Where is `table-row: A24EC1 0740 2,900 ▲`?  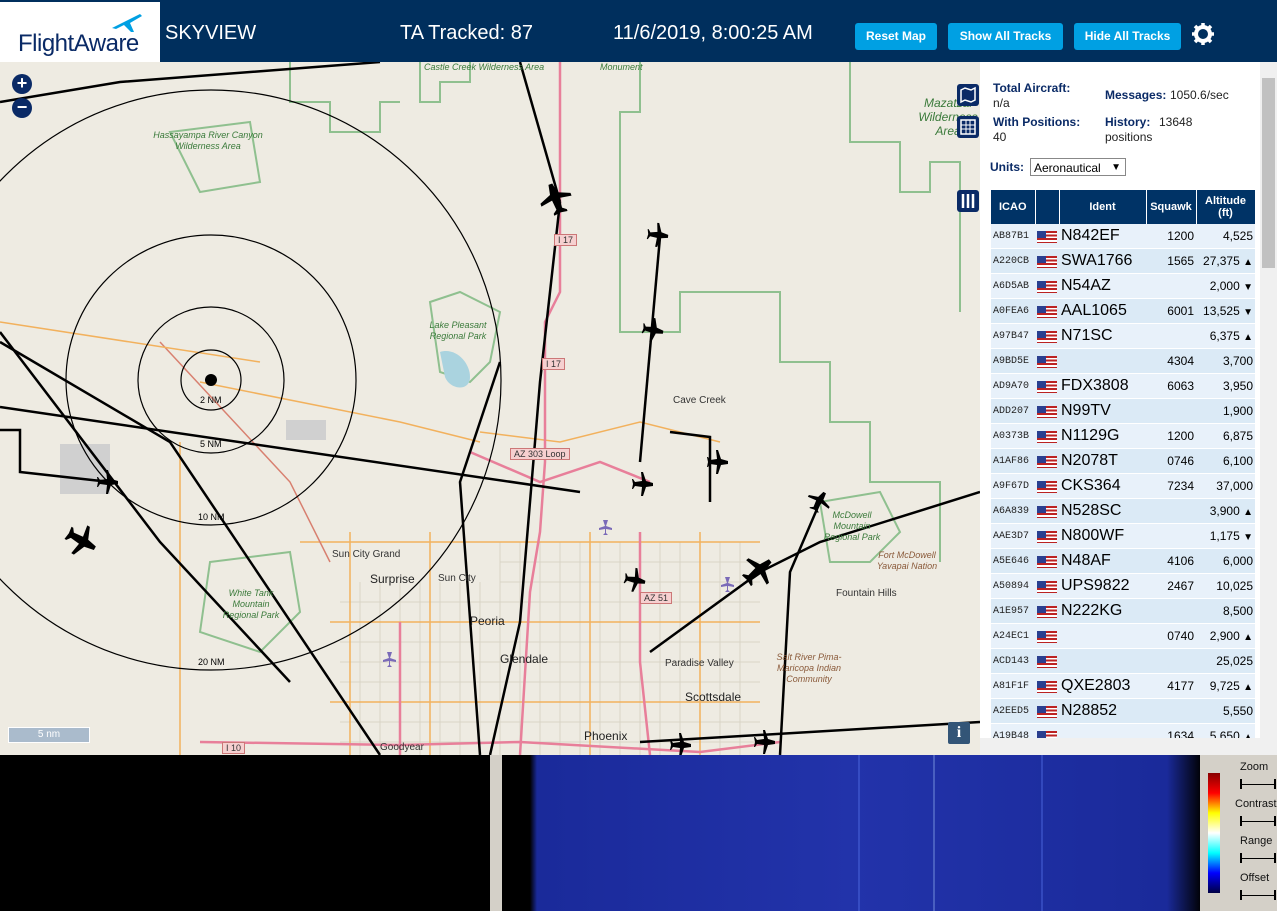 table-row: A24EC1 0740 2,900 ▲ is located at coordinates (1123, 636).